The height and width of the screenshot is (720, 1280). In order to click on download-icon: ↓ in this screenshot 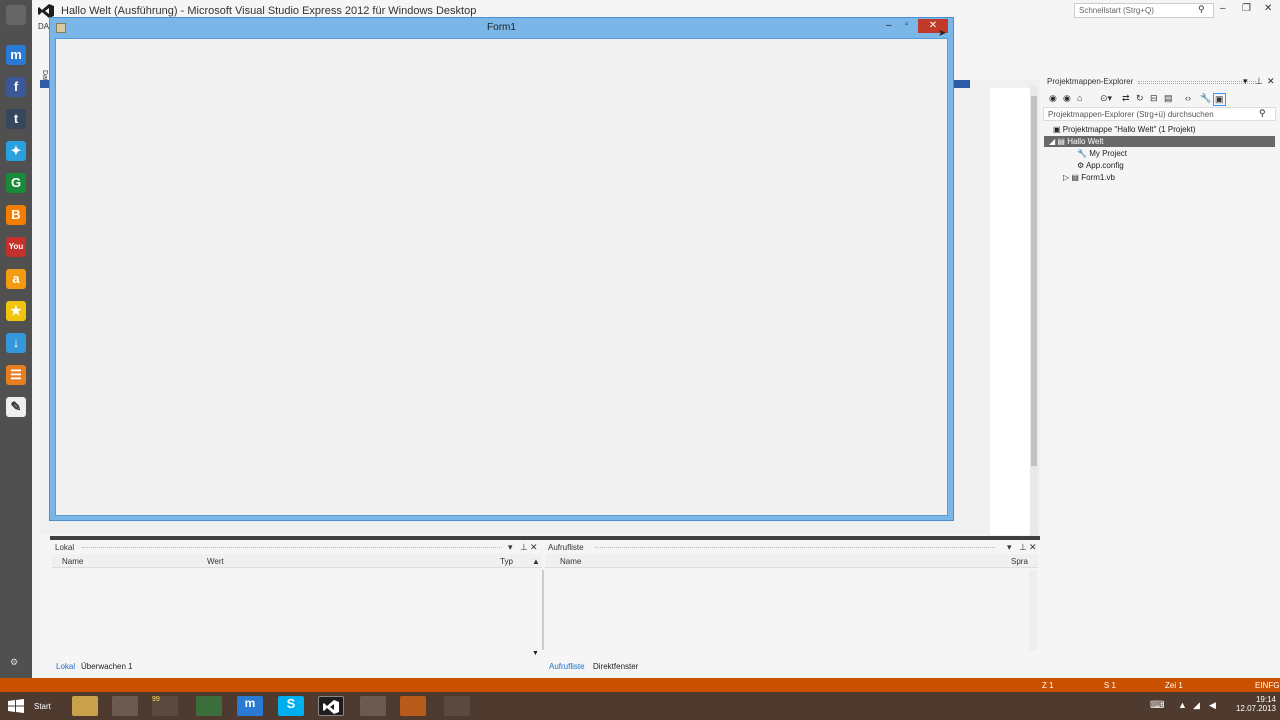, I will do `click(16, 343)`.